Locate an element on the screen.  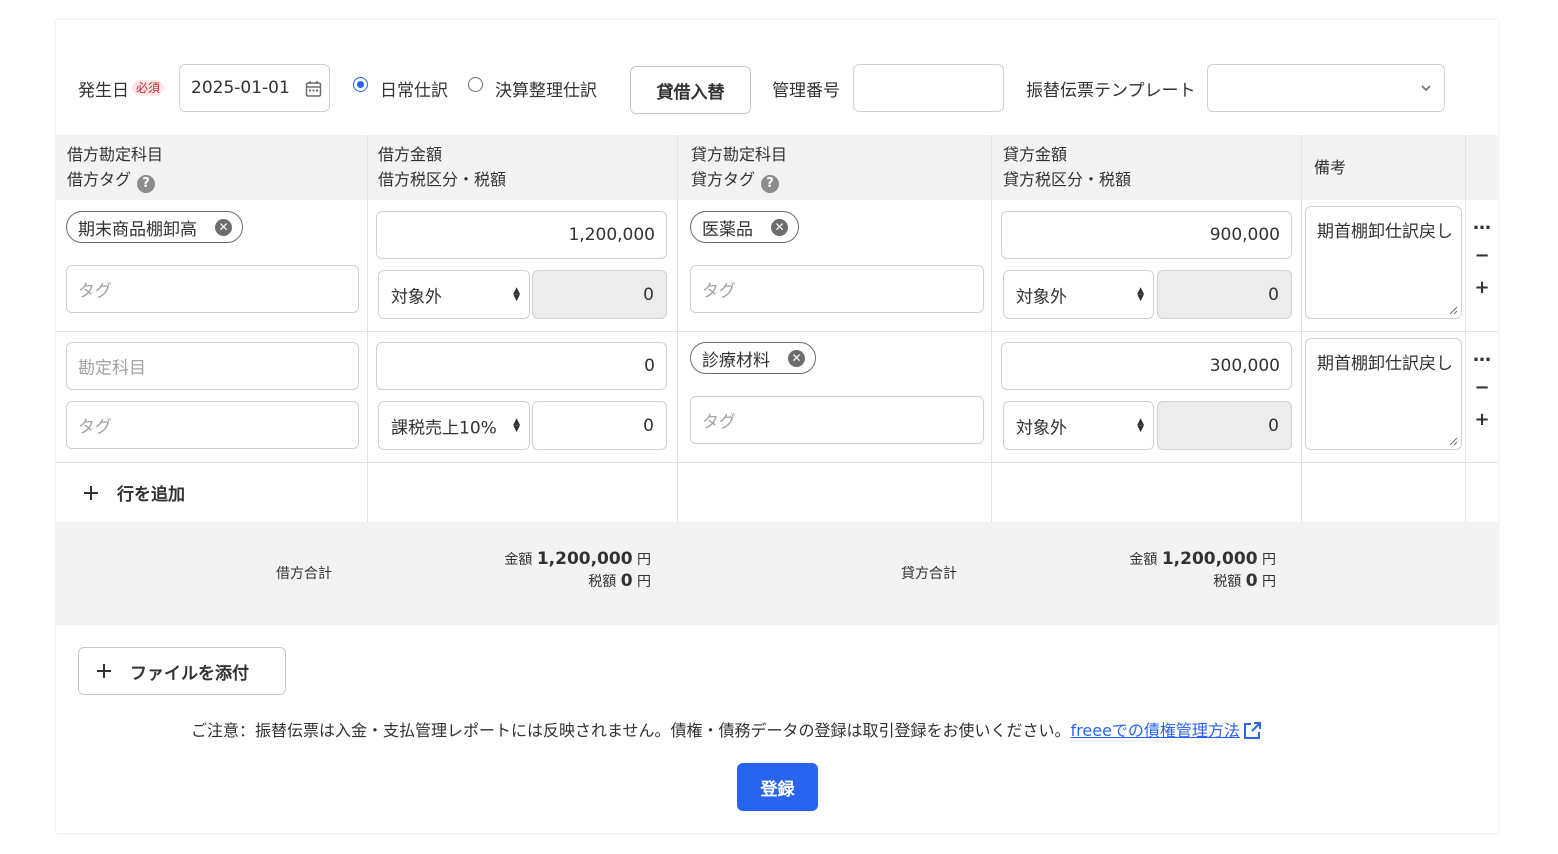
debit-amount-input: 0 is located at coordinates (521, 366).